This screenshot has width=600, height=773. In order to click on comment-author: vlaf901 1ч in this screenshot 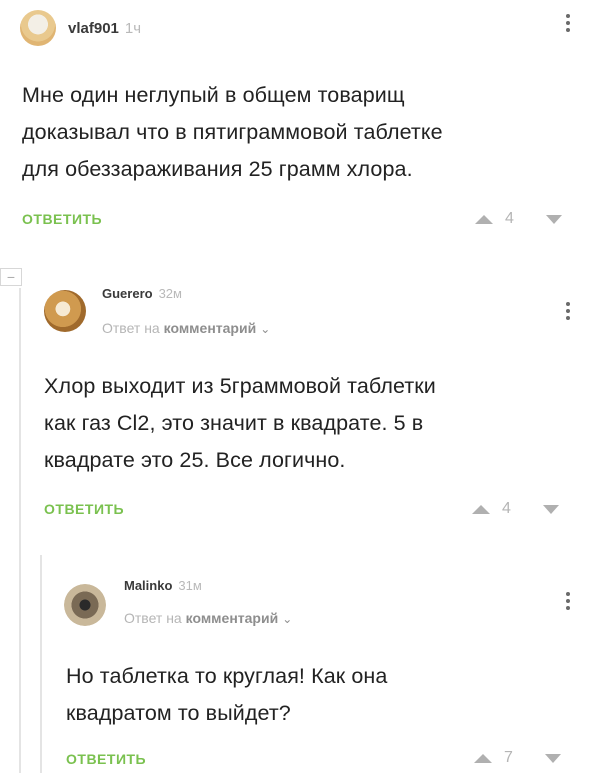, I will do `click(104, 28)`.